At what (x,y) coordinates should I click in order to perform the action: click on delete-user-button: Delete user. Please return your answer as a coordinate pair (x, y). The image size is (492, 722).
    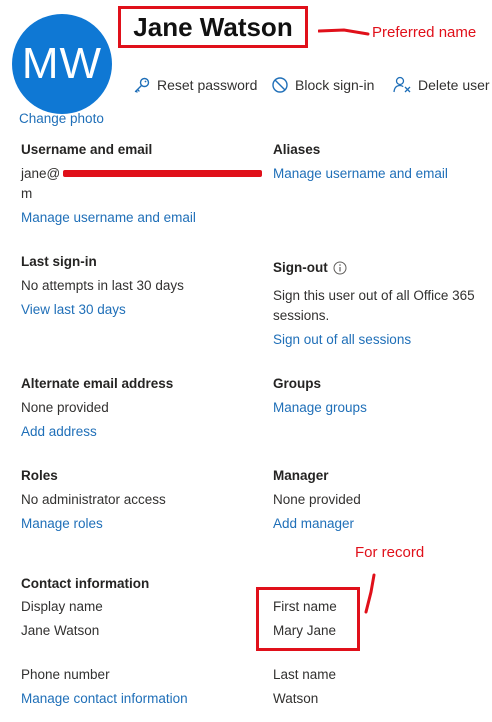
    Looking at the image, I should click on (441, 85).